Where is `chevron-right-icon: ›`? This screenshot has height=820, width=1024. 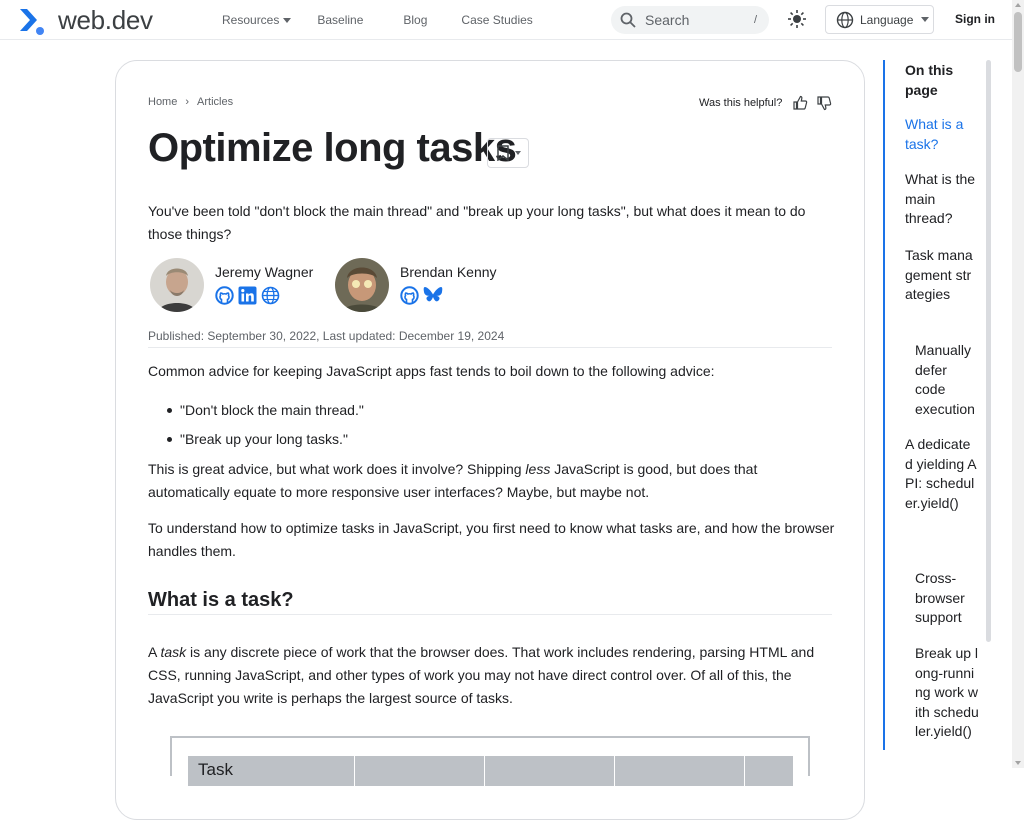
chevron-right-icon: › is located at coordinates (187, 102).